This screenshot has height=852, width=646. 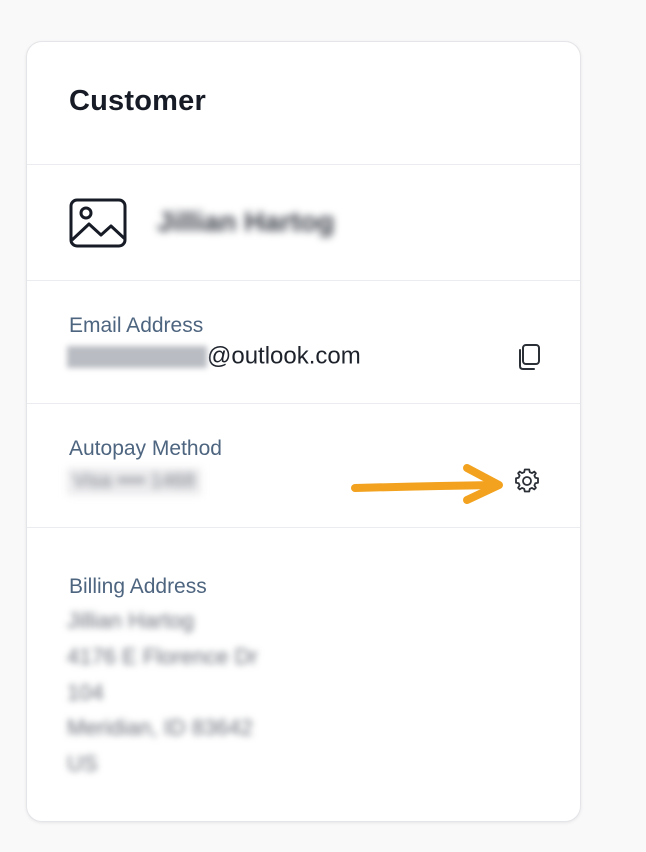 I want to click on orange-arrow-icon, so click(x=427, y=484).